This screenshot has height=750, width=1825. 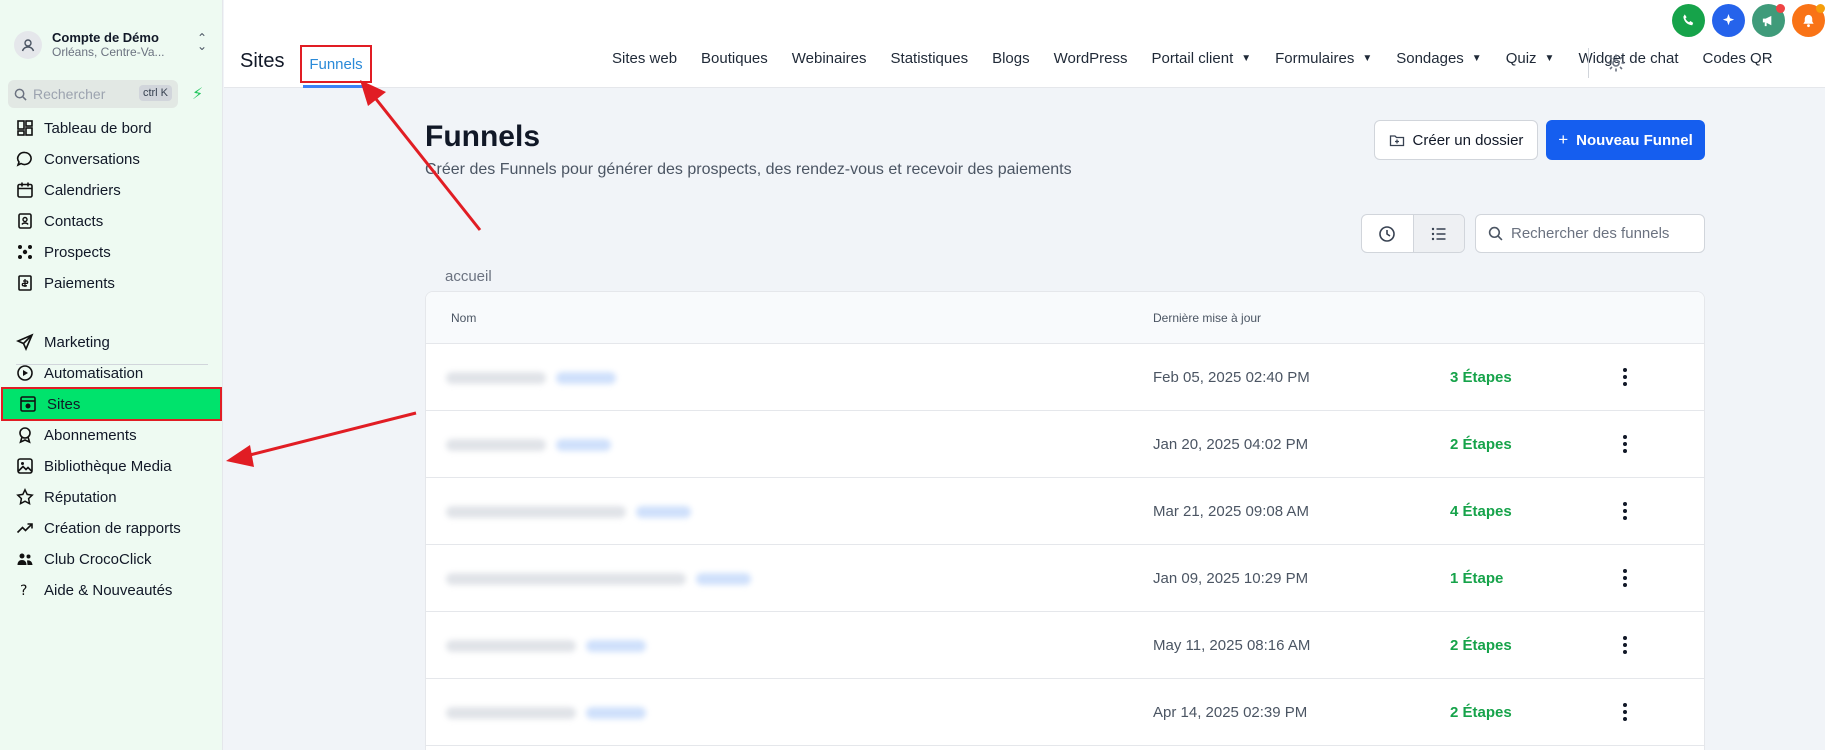 I want to click on sidebar-item-label: Tableau de bord, so click(x=98, y=128).